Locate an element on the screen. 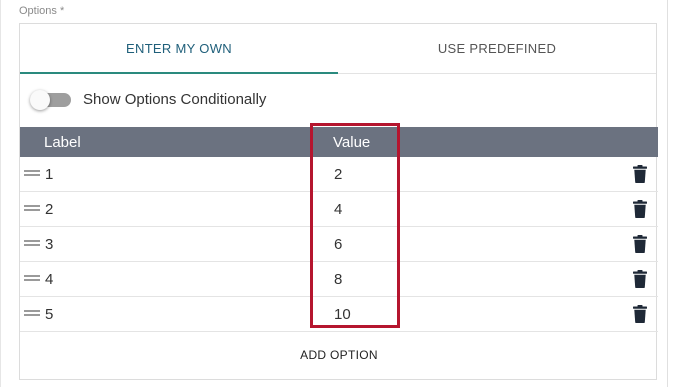 The height and width of the screenshot is (387, 679). show-options-conditionally-toggle is located at coordinates (50, 100).